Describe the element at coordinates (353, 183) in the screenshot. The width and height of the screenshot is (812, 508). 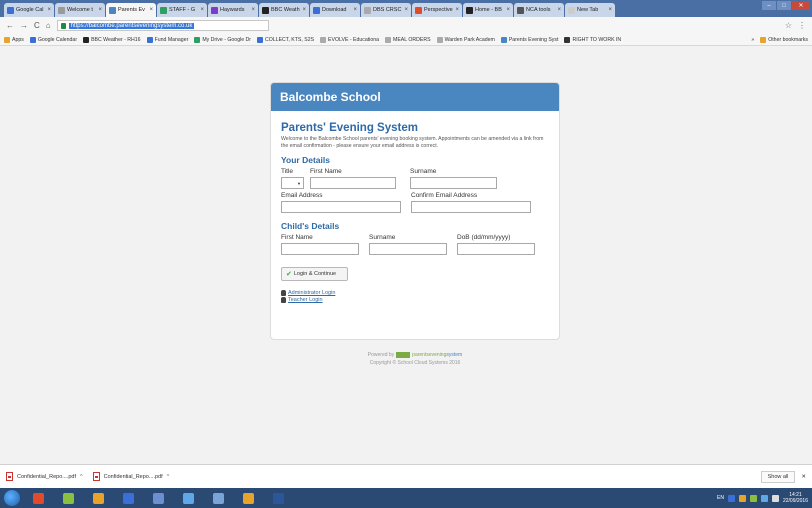
I see `first-name-input` at that location.